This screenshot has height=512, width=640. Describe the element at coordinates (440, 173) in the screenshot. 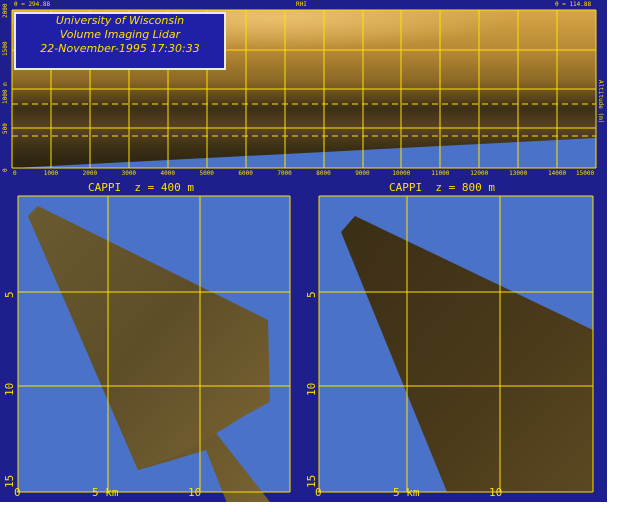

I see `rhi-xtick: 11000` at that location.